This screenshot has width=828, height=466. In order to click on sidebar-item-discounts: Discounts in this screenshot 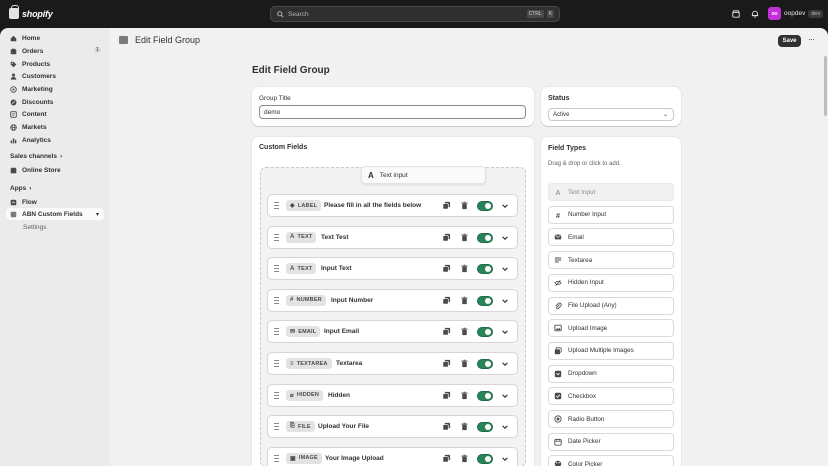, I will do `click(55, 102)`.